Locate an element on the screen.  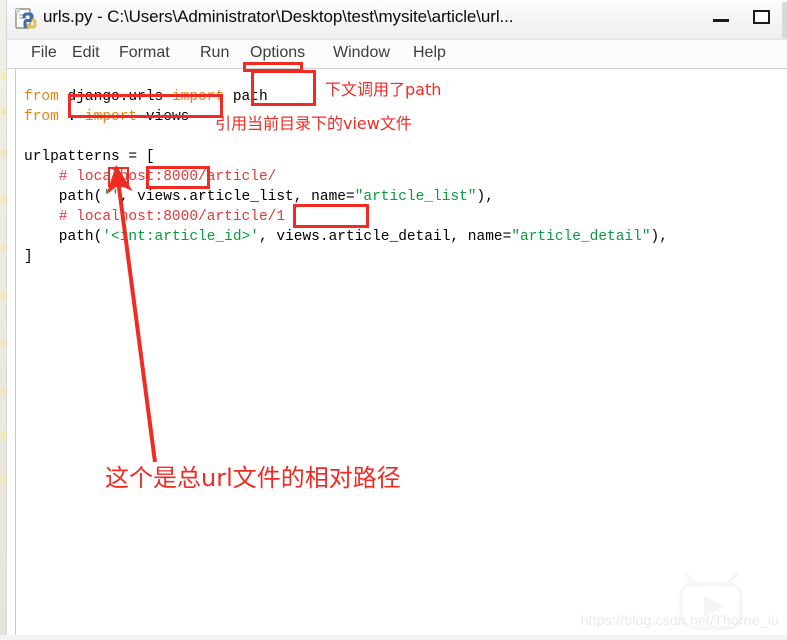
code-token: , views.article_detail, name= is located at coordinates (385, 236).